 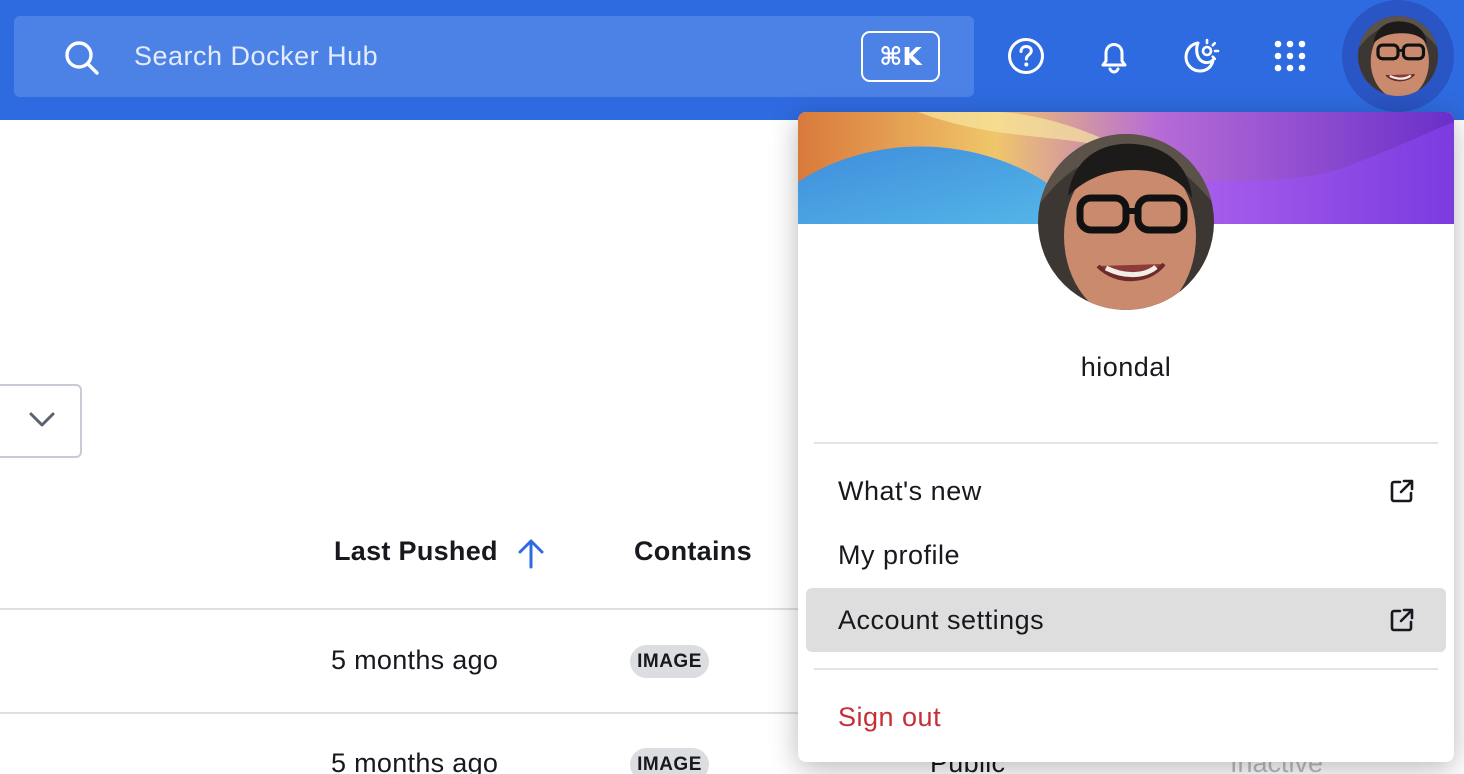 I want to click on search-icon, so click(x=82, y=58).